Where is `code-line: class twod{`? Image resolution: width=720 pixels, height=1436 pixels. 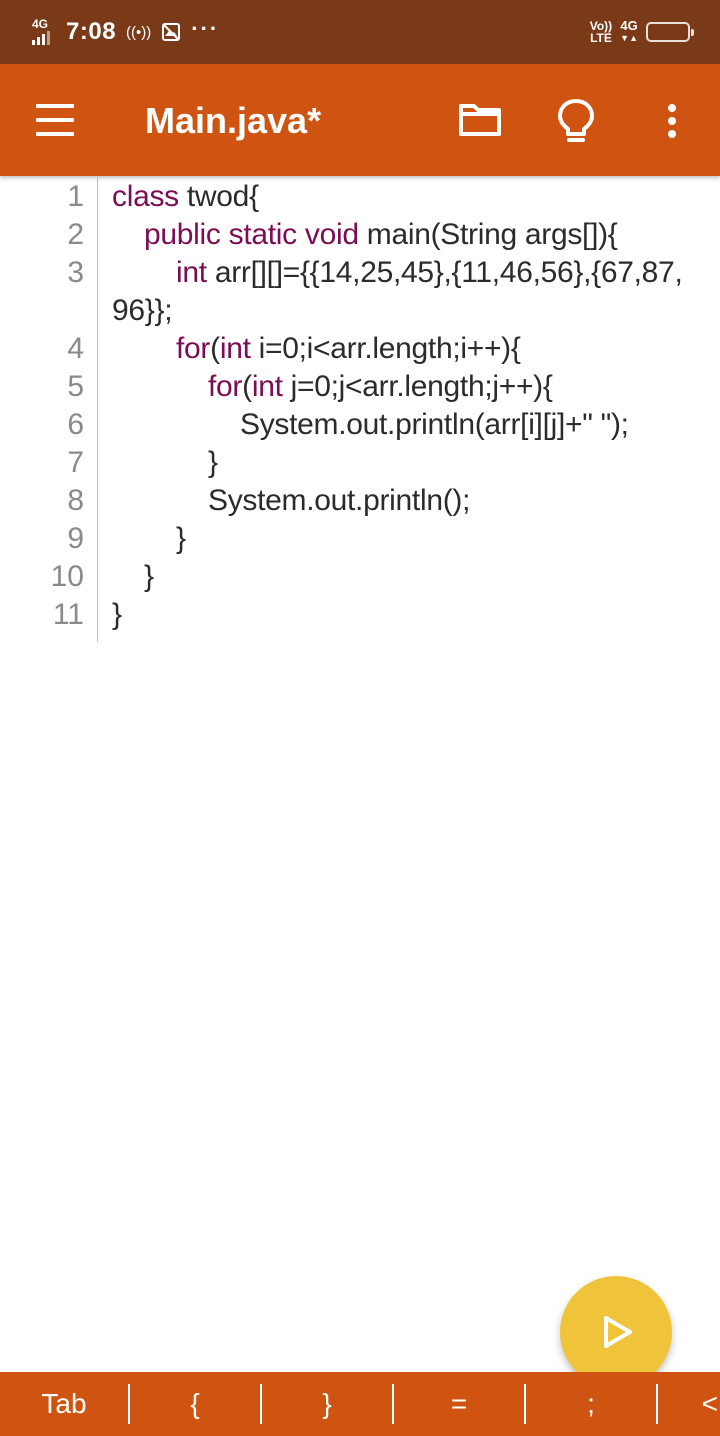
code-line: class twod{ is located at coordinates (185, 197).